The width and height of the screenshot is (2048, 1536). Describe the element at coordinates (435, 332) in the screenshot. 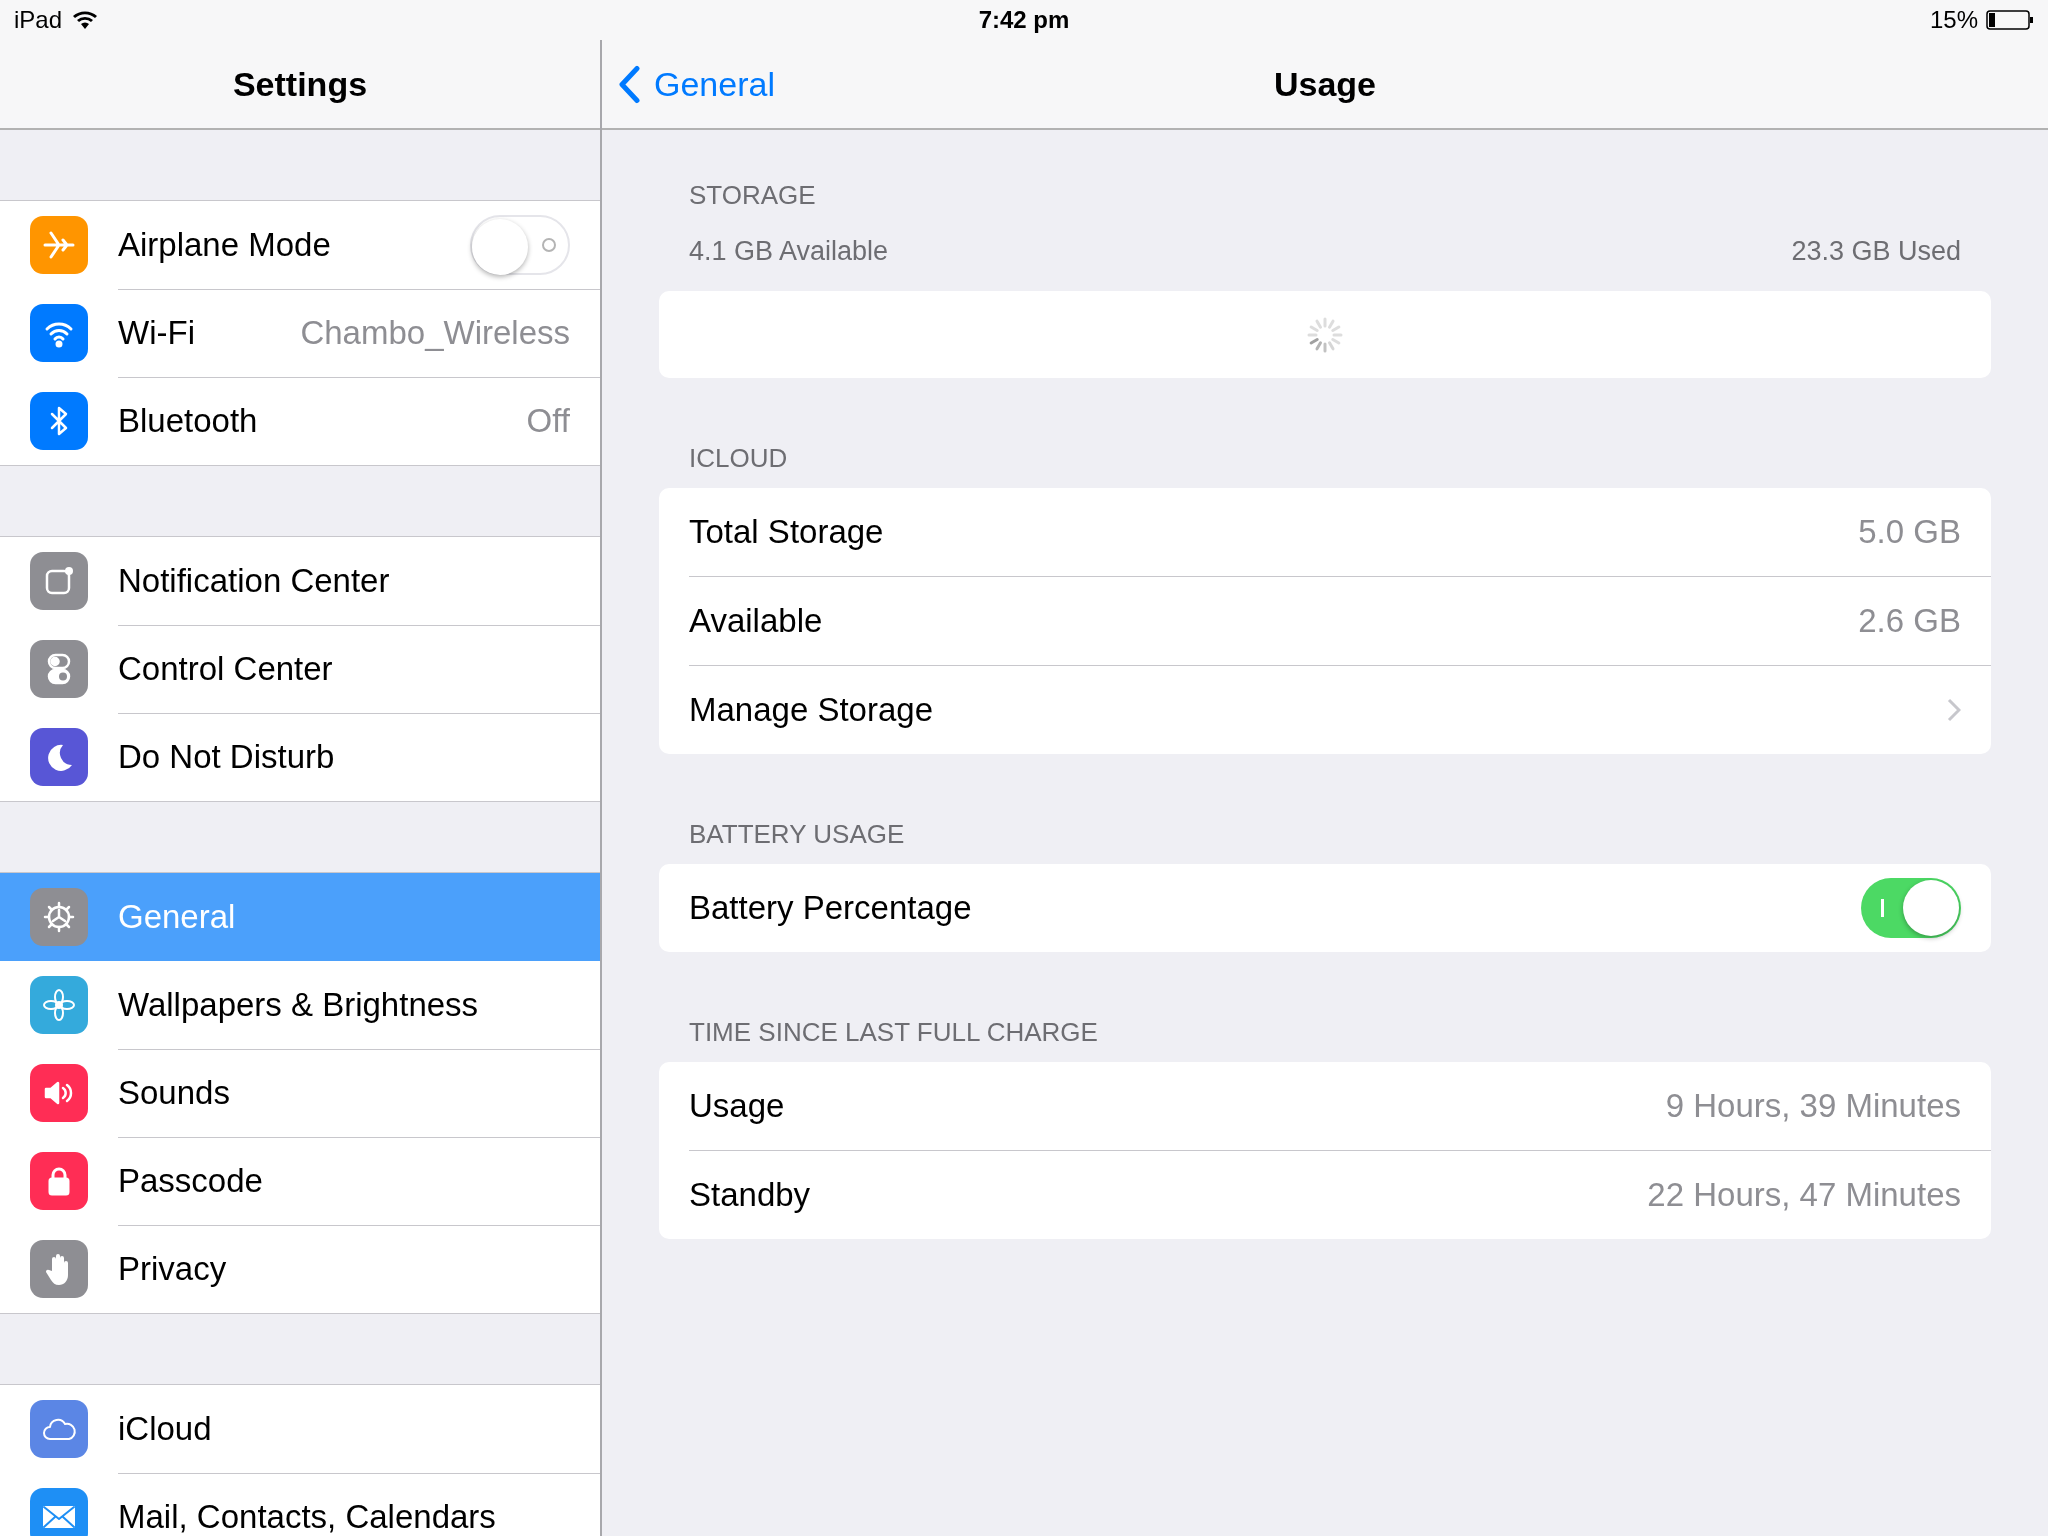

I see `setting-value: Chambo_Wireless` at that location.